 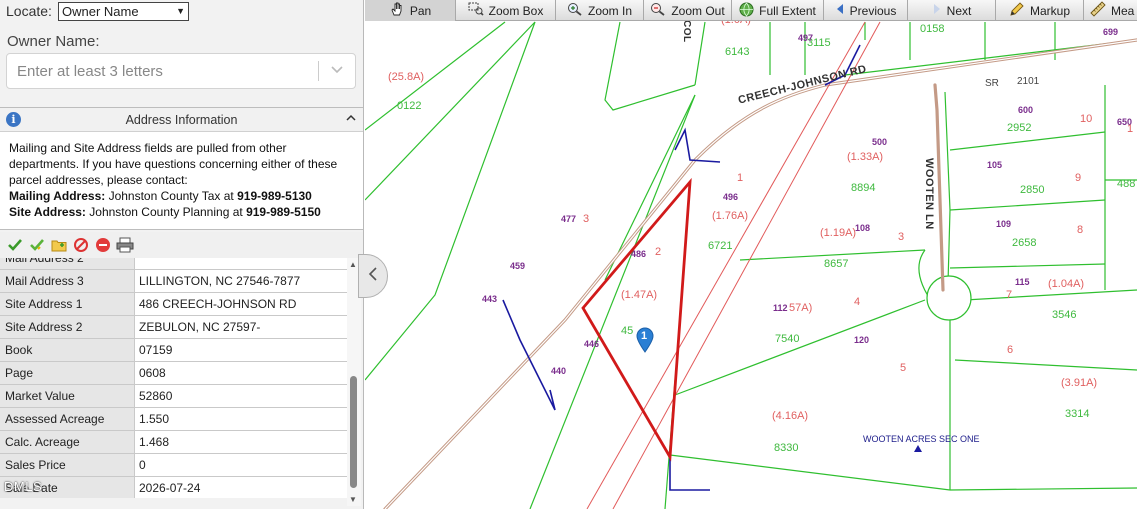 I want to click on acreage-label: 57A), so click(x=801, y=308).